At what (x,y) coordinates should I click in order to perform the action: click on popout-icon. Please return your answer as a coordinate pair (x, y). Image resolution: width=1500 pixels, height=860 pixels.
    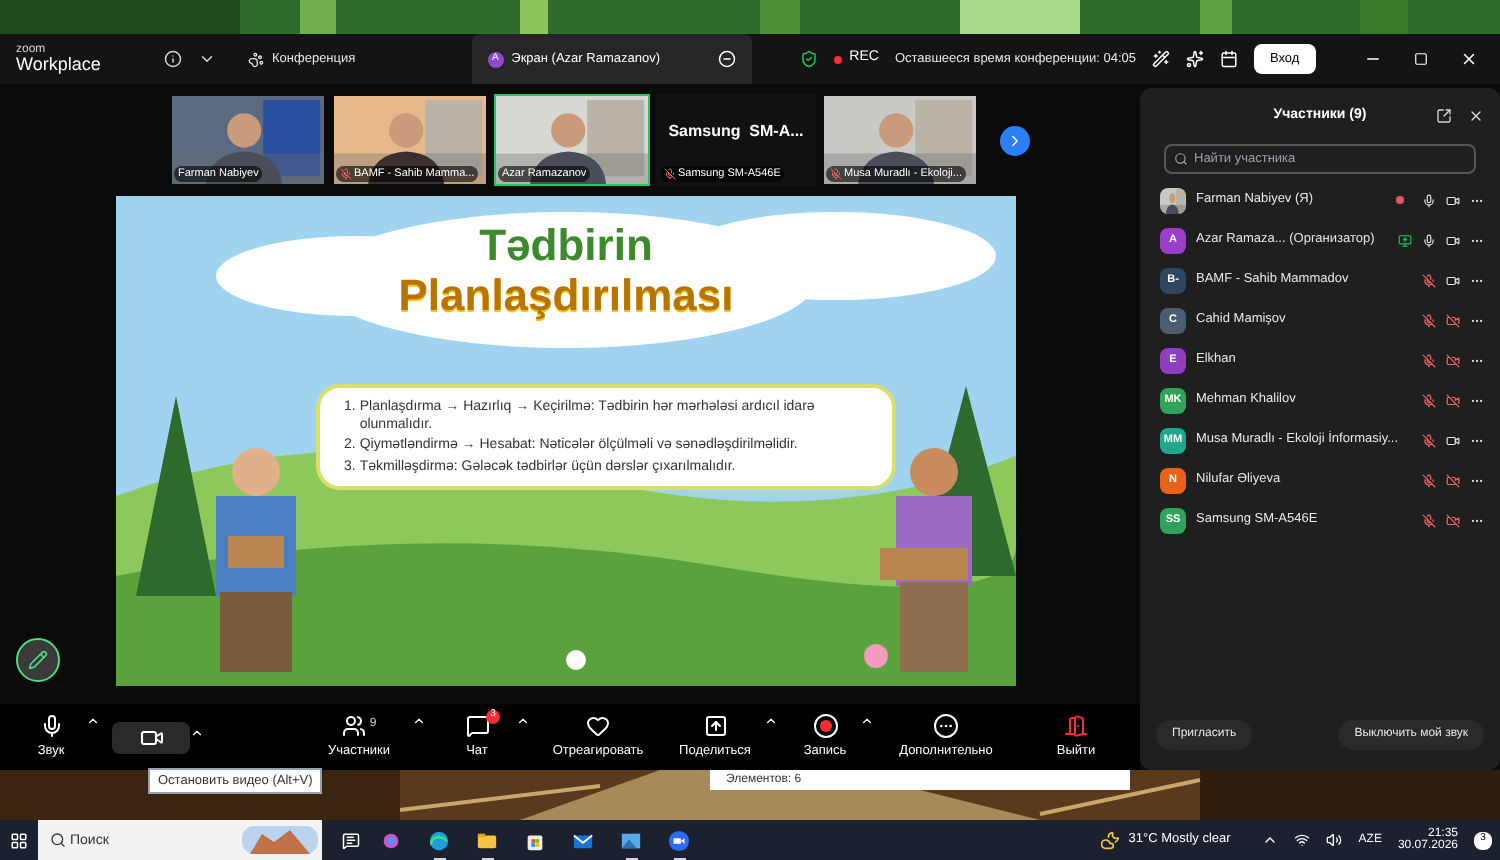
    Looking at the image, I should click on (1444, 116).